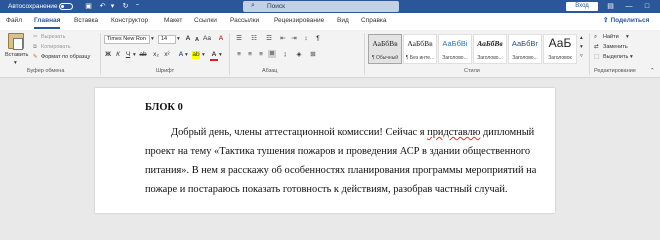  What do you see at coordinates (239, 55) in the screenshot?
I see `align-left-icon: ≡` at bounding box center [239, 55].